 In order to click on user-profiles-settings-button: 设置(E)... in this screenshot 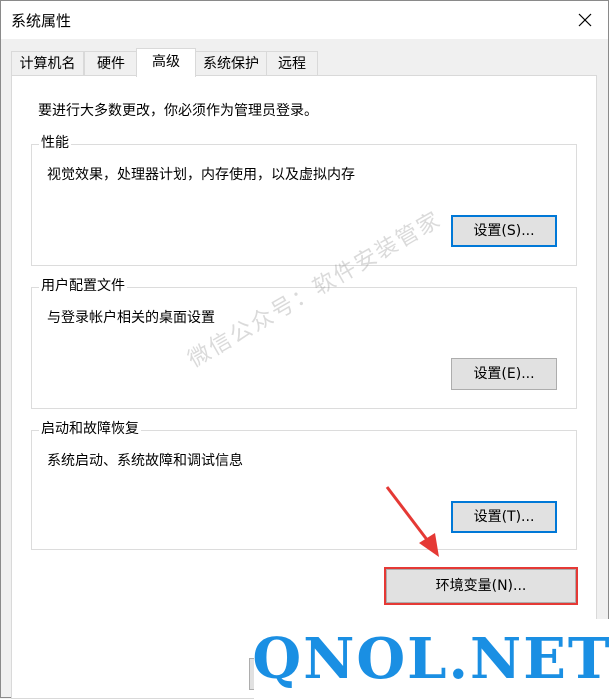, I will do `click(504, 374)`.